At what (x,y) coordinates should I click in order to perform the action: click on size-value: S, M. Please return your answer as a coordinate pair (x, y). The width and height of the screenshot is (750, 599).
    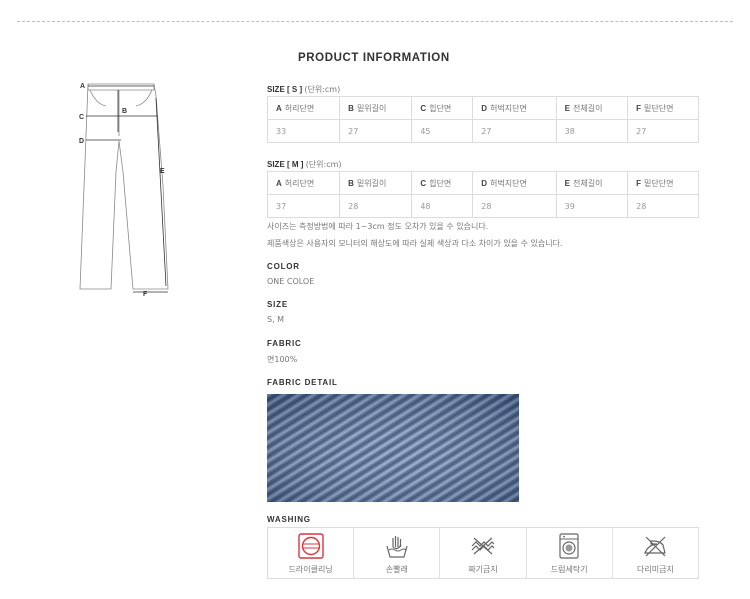
    Looking at the image, I should click on (276, 319).